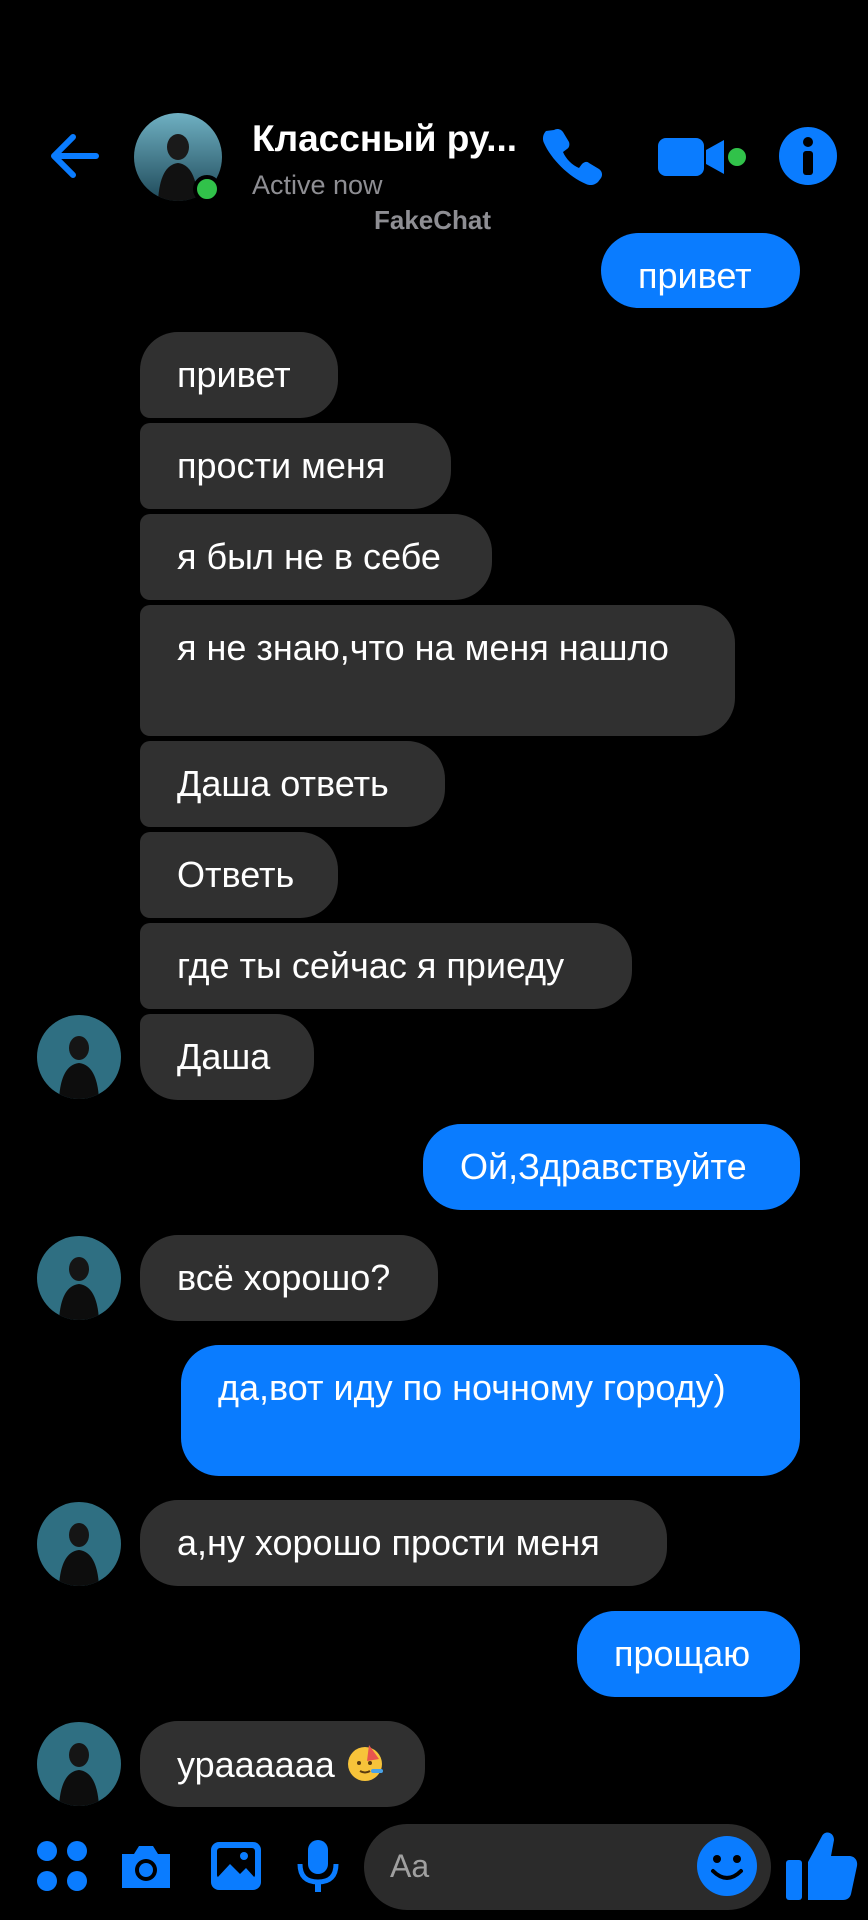 This screenshot has width=868, height=1920. What do you see at coordinates (371, 965) in the screenshot?
I see `message-text: где ты сейчас я приеду` at bounding box center [371, 965].